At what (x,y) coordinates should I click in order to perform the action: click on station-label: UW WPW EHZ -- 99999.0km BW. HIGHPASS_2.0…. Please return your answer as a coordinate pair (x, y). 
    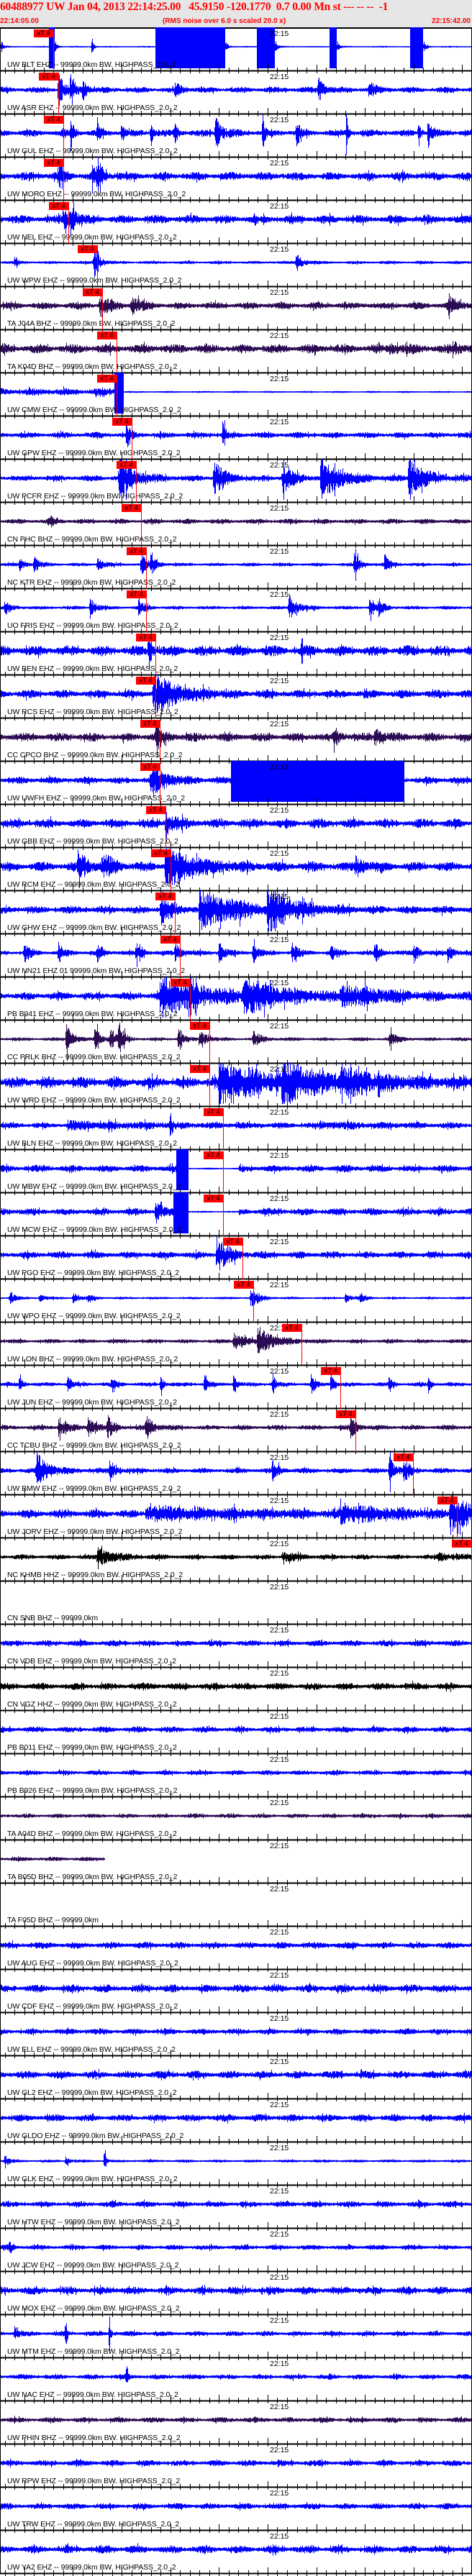
    Looking at the image, I should click on (95, 280).